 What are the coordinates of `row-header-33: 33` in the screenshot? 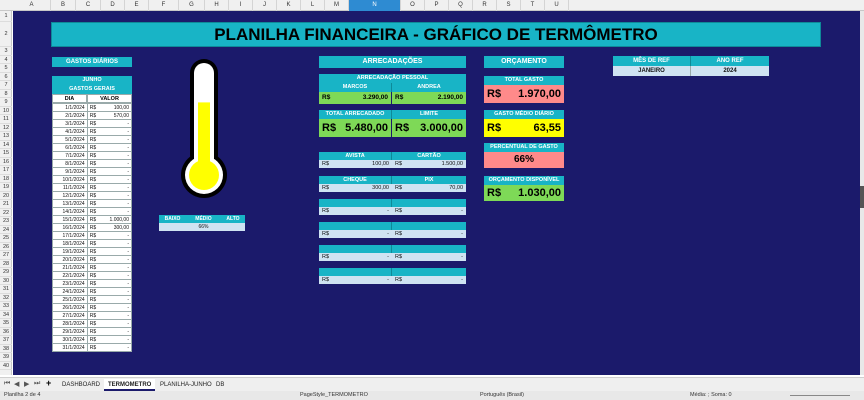 It's located at (6, 306).